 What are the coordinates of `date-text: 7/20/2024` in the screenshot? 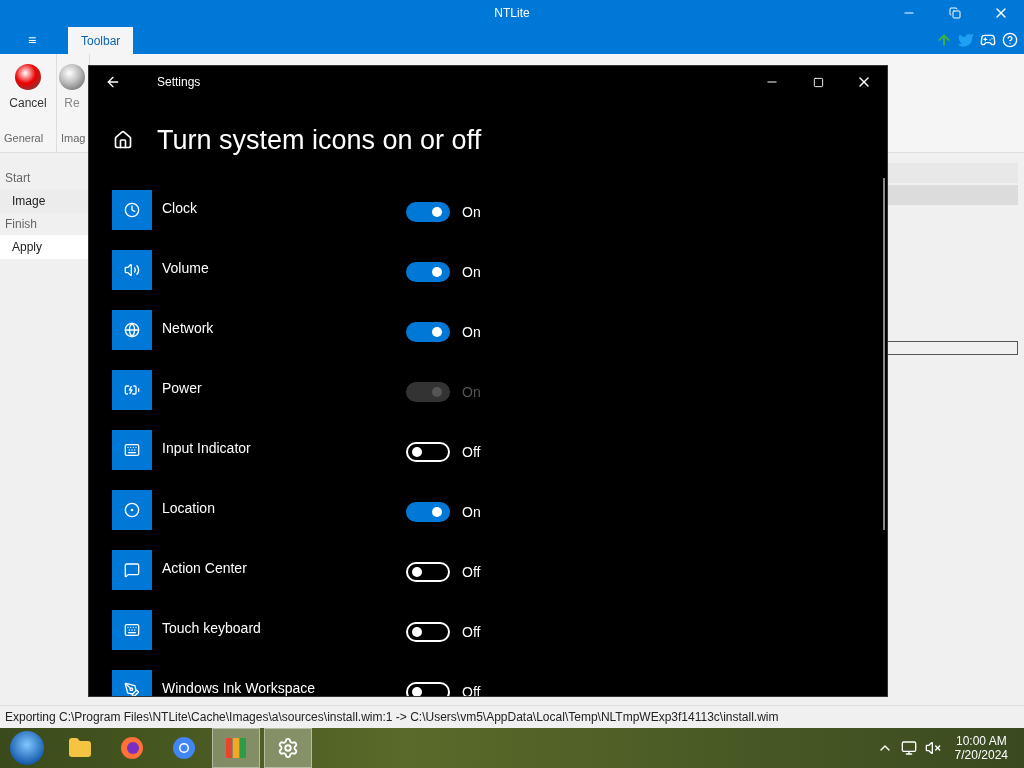 It's located at (981, 755).